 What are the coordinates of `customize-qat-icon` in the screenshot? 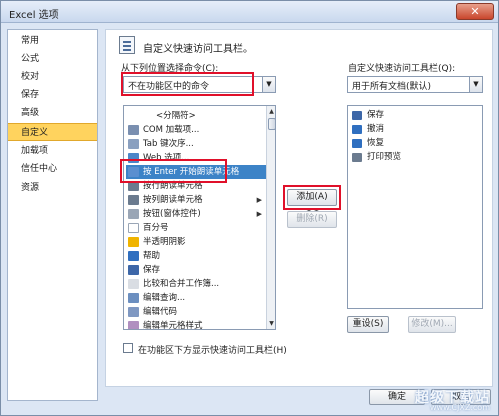 It's located at (127, 45).